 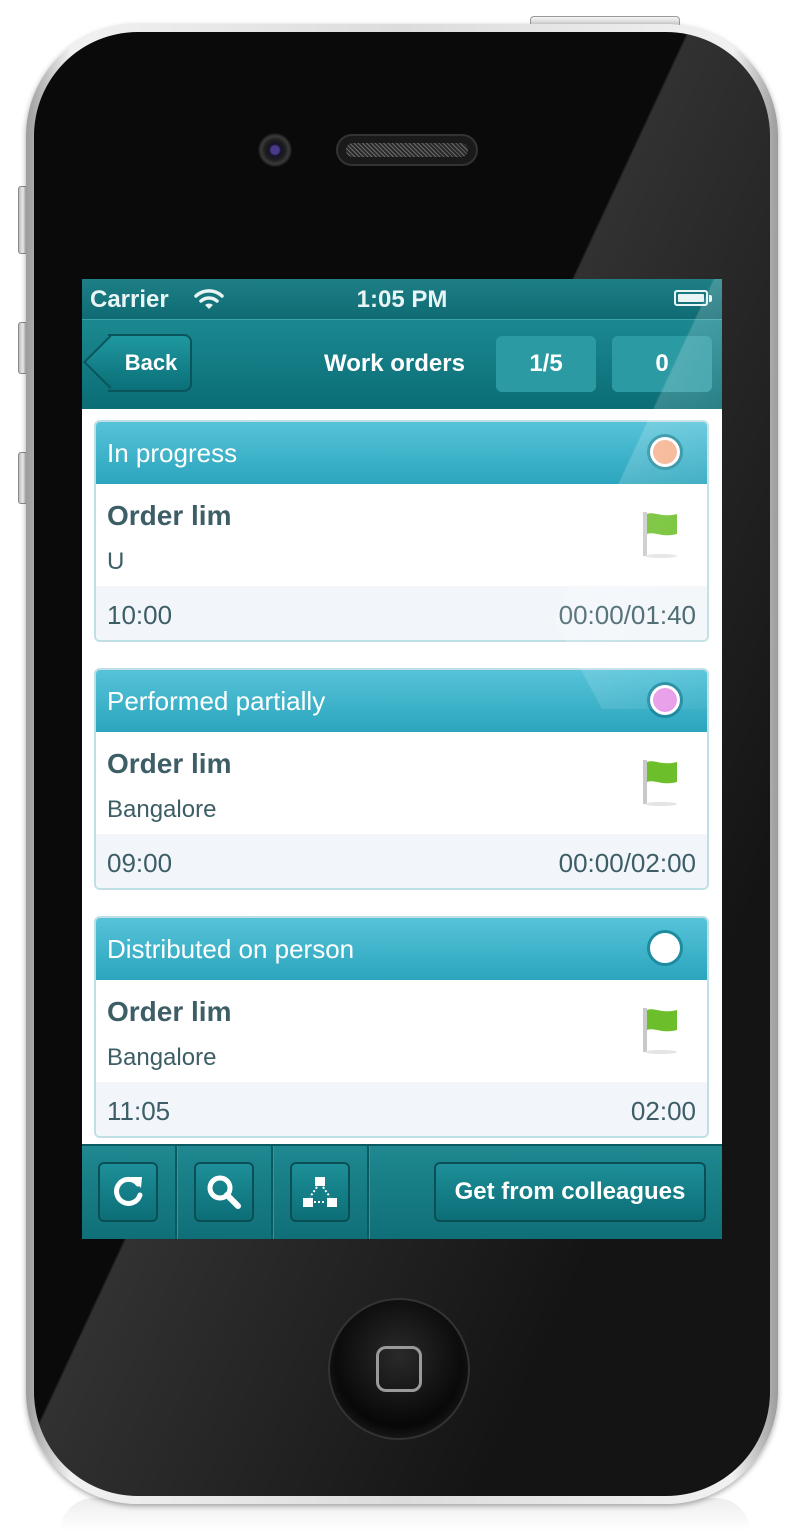 What do you see at coordinates (216, 701) in the screenshot?
I see `order-status-label: Performed partially` at bounding box center [216, 701].